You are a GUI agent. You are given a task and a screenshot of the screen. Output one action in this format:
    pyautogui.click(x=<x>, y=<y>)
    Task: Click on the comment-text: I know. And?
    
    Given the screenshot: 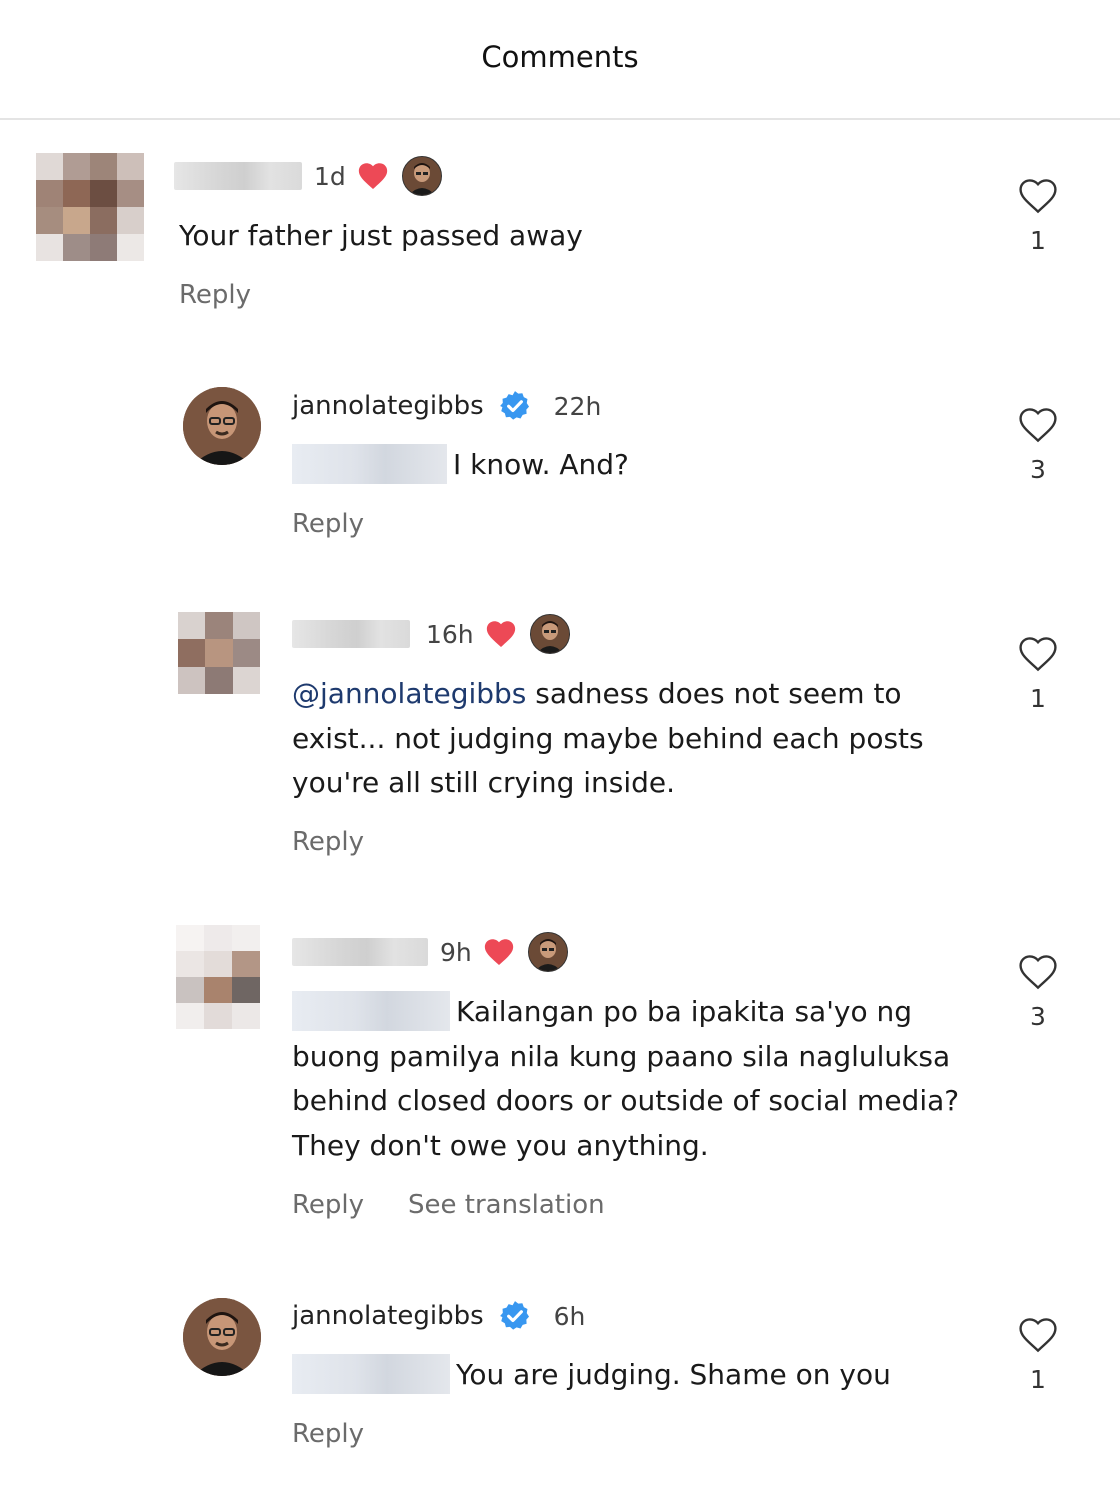 What is the action you would take?
    pyautogui.click(x=642, y=465)
    